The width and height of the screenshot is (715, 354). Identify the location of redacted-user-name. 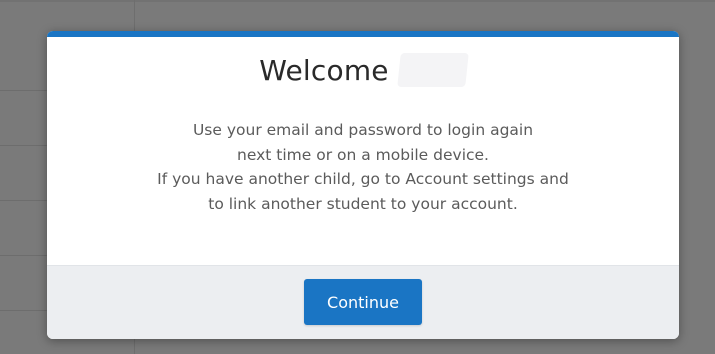
(432, 70).